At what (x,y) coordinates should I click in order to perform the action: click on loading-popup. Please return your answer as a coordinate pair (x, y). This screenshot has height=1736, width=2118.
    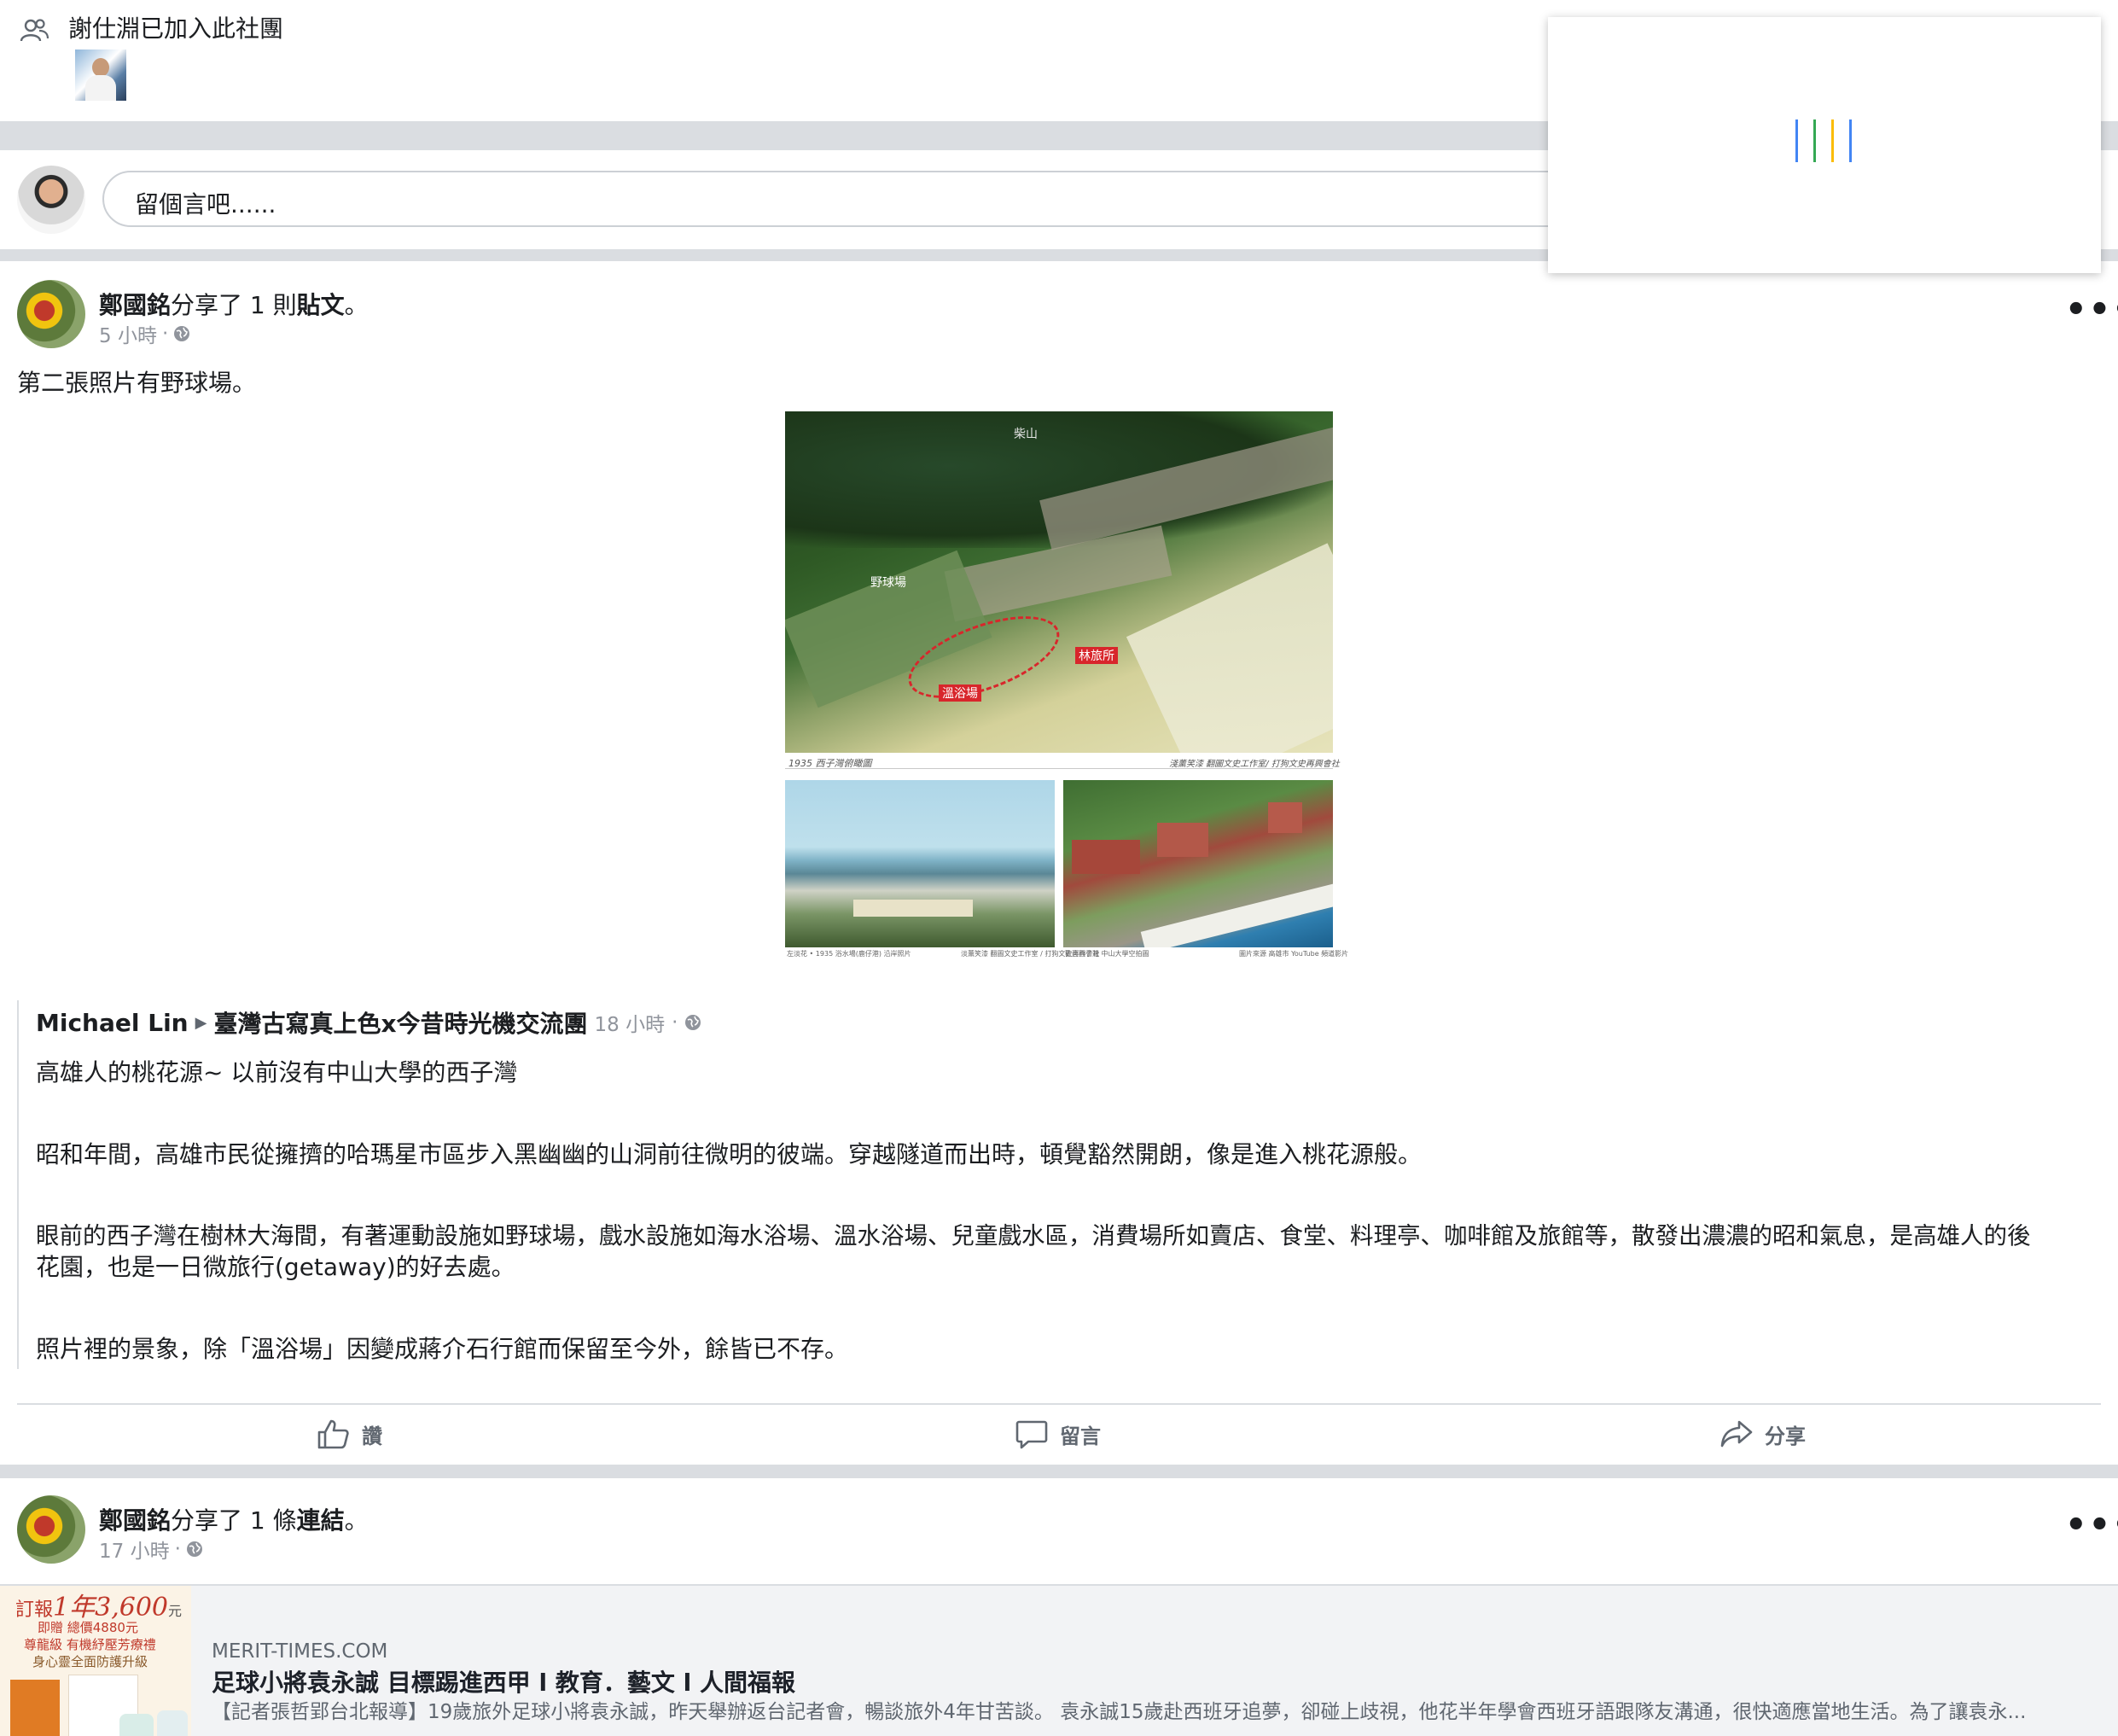
    Looking at the image, I should click on (1824, 145).